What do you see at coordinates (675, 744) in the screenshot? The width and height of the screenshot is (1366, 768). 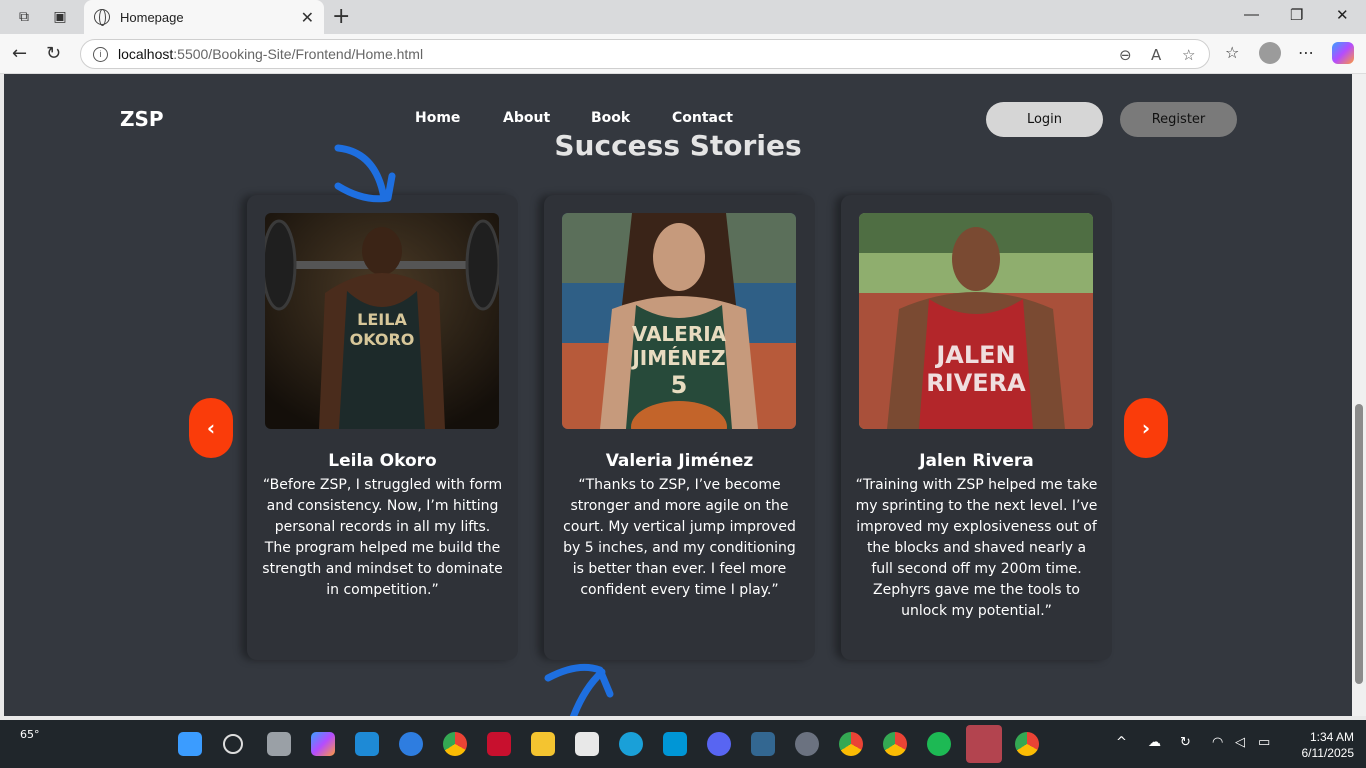 I see `myhp-icon` at bounding box center [675, 744].